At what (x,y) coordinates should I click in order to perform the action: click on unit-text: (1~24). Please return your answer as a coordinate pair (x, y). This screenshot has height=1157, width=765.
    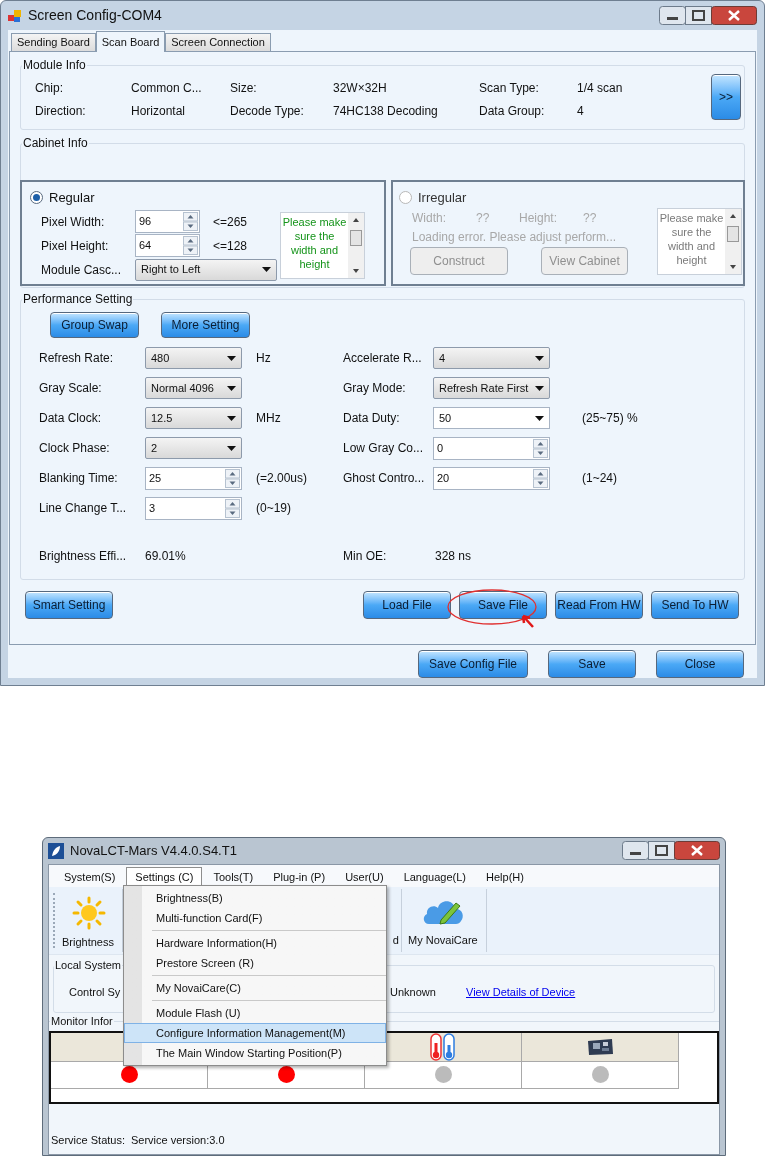
    Looking at the image, I should click on (600, 478).